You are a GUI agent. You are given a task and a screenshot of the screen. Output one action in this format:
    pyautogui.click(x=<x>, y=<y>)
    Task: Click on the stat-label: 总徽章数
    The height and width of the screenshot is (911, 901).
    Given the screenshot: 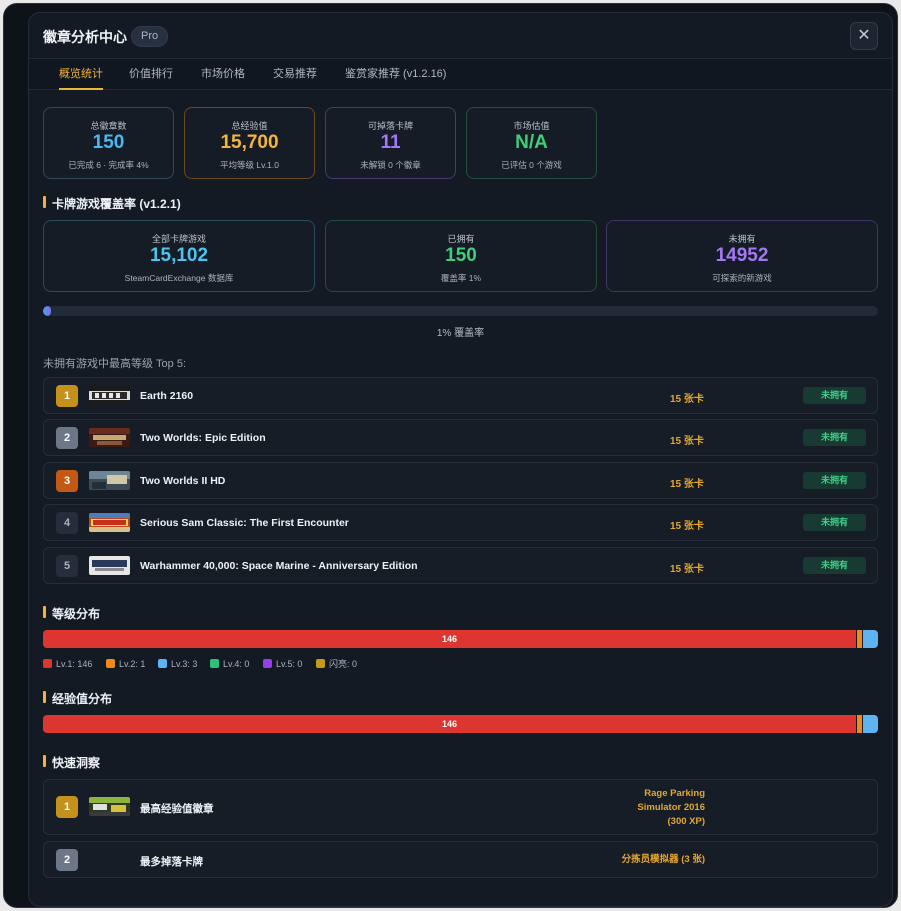 What is the action you would take?
    pyautogui.click(x=108, y=126)
    